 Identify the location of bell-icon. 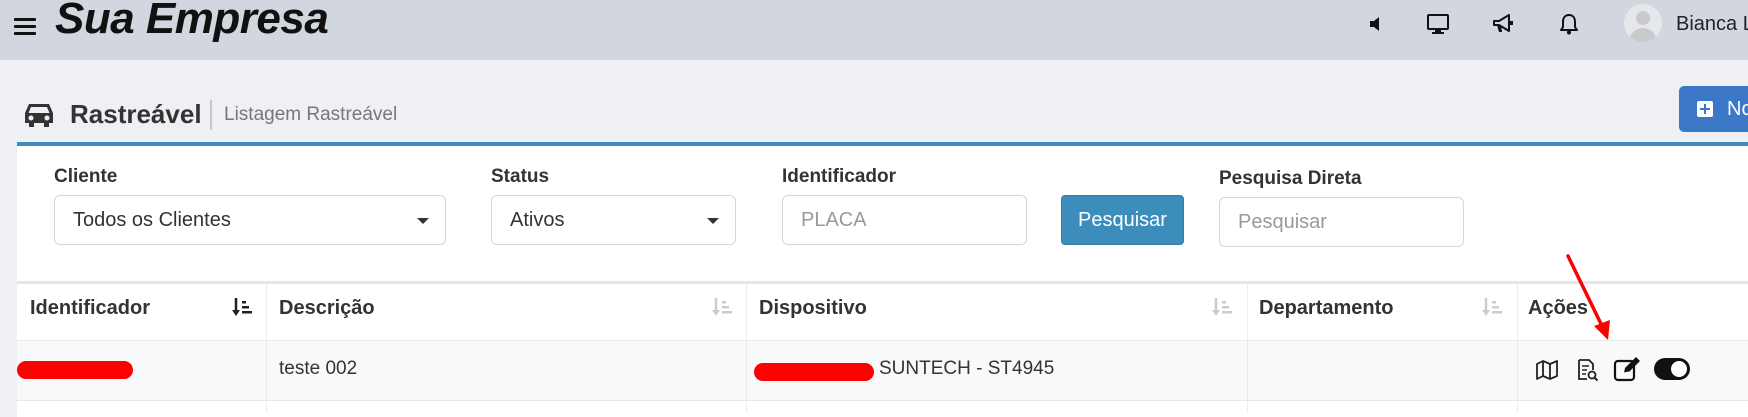
(1569, 24).